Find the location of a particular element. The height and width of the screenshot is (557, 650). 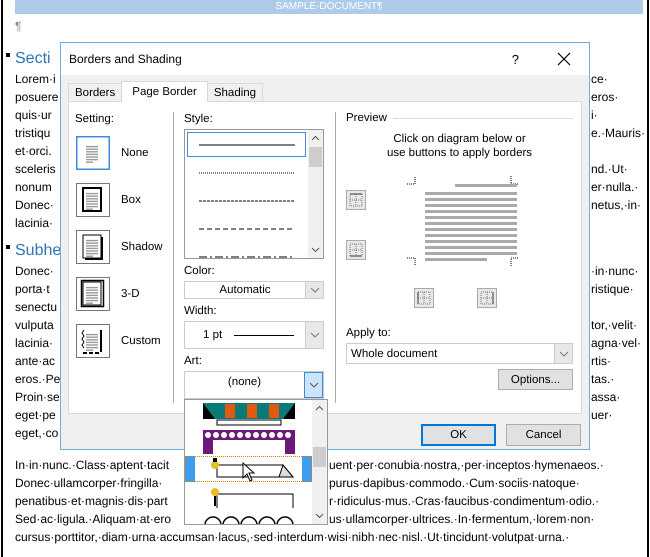

width-dropdown: 1 pt is located at coordinates (254, 335).